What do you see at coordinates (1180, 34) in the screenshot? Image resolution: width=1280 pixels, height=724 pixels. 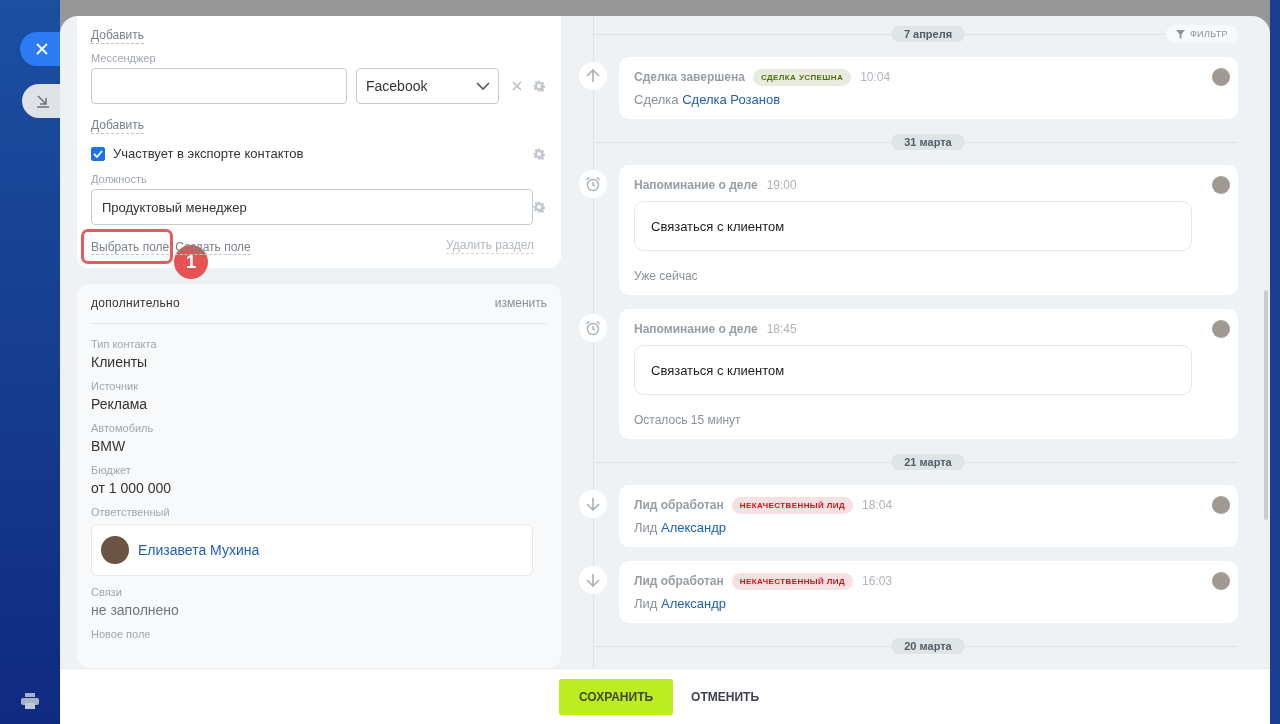 I see `filter-icon` at bounding box center [1180, 34].